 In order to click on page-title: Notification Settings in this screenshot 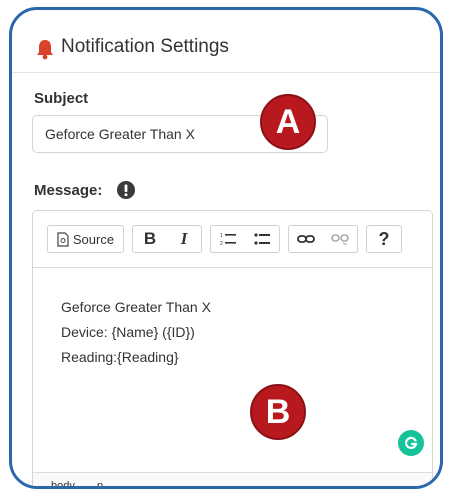, I will do `click(145, 46)`.